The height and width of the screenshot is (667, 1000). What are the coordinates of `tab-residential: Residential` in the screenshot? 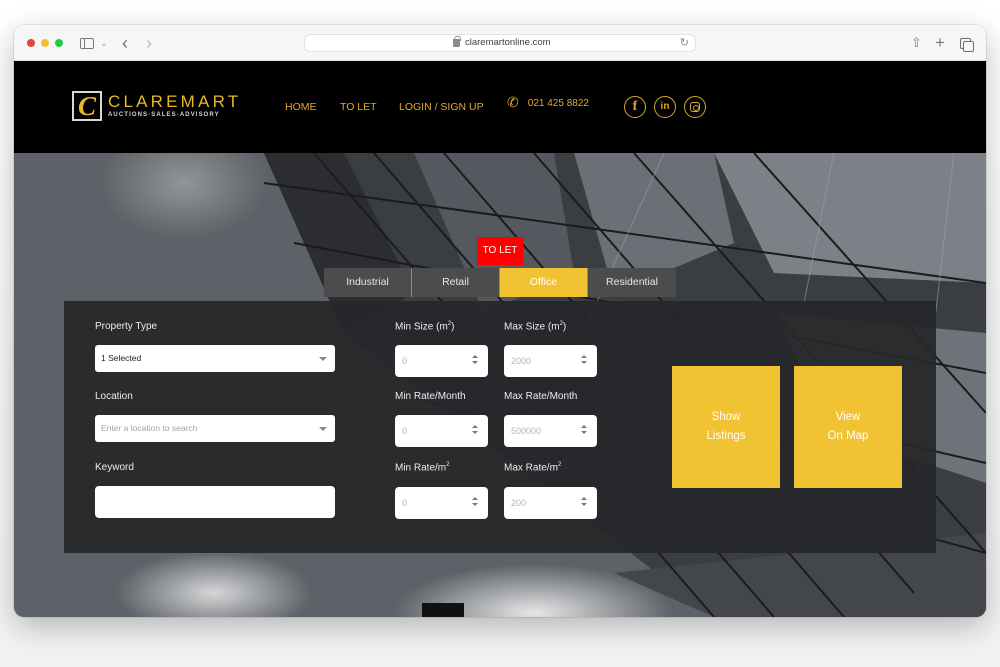 It's located at (632, 282).